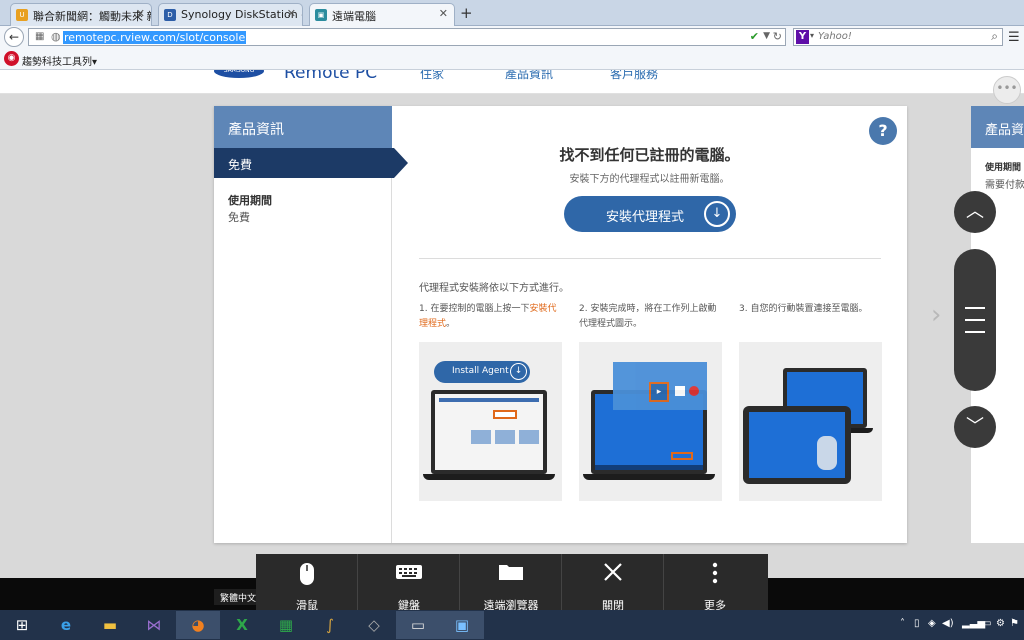  I want to click on firefox-icon: ◕, so click(198, 625).